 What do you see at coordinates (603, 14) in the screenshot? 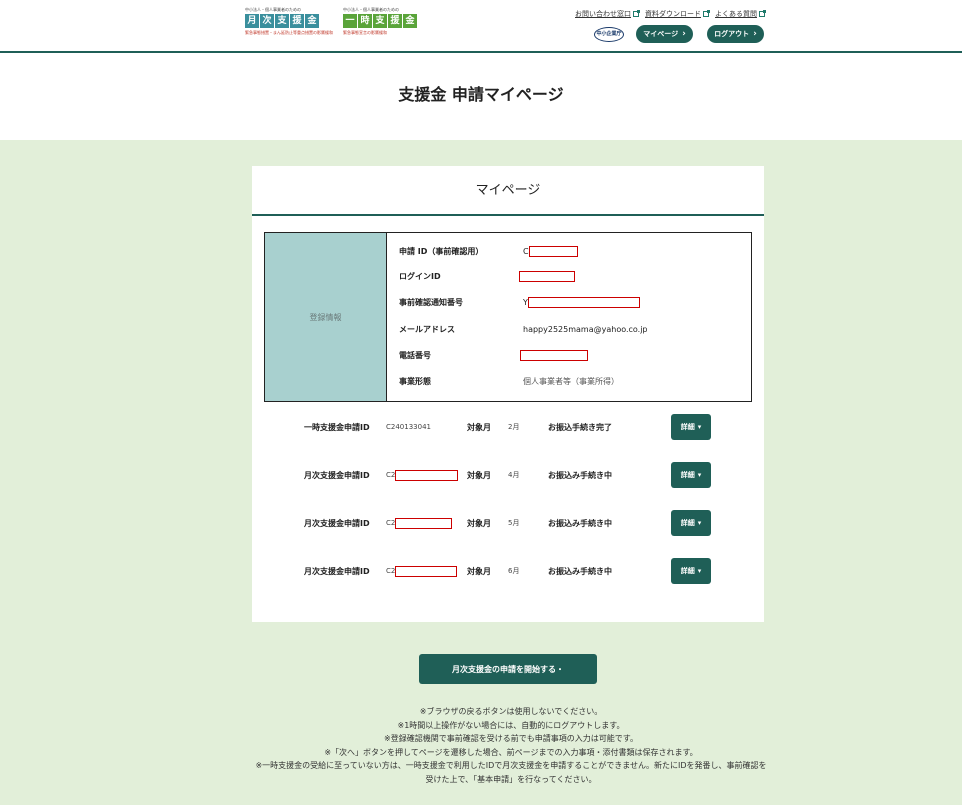
I see `contact-link-label: お問い合わせ窓口` at bounding box center [603, 14].